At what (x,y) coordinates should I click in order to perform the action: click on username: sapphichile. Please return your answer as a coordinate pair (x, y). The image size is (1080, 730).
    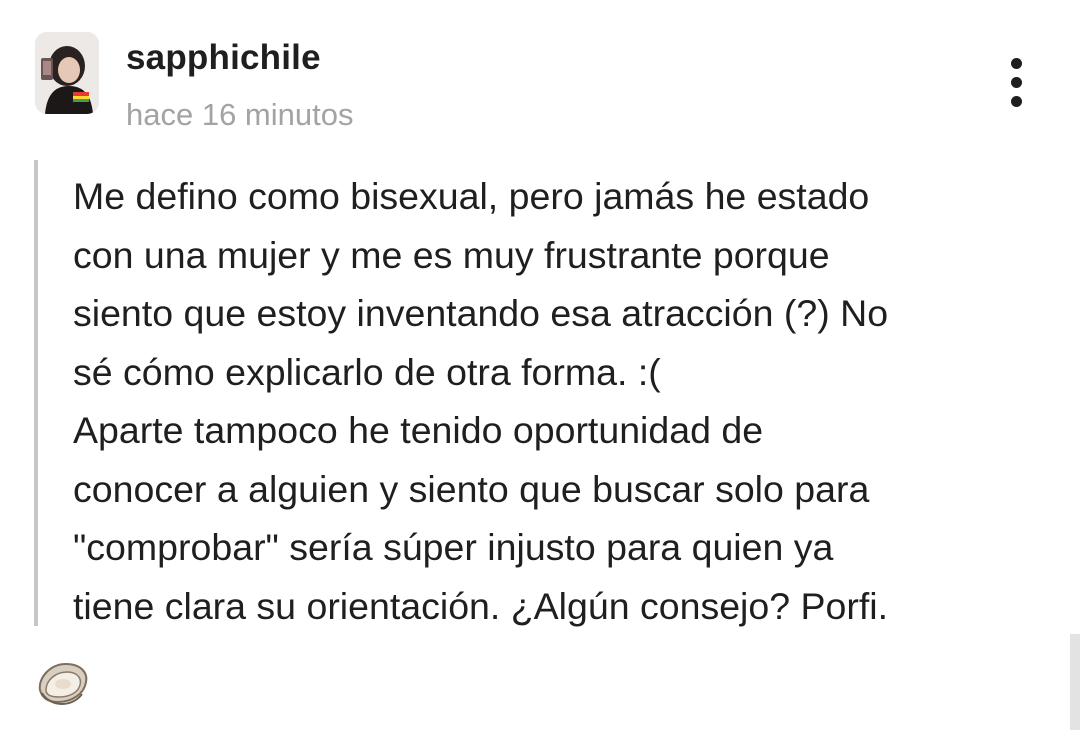
    Looking at the image, I should click on (223, 58).